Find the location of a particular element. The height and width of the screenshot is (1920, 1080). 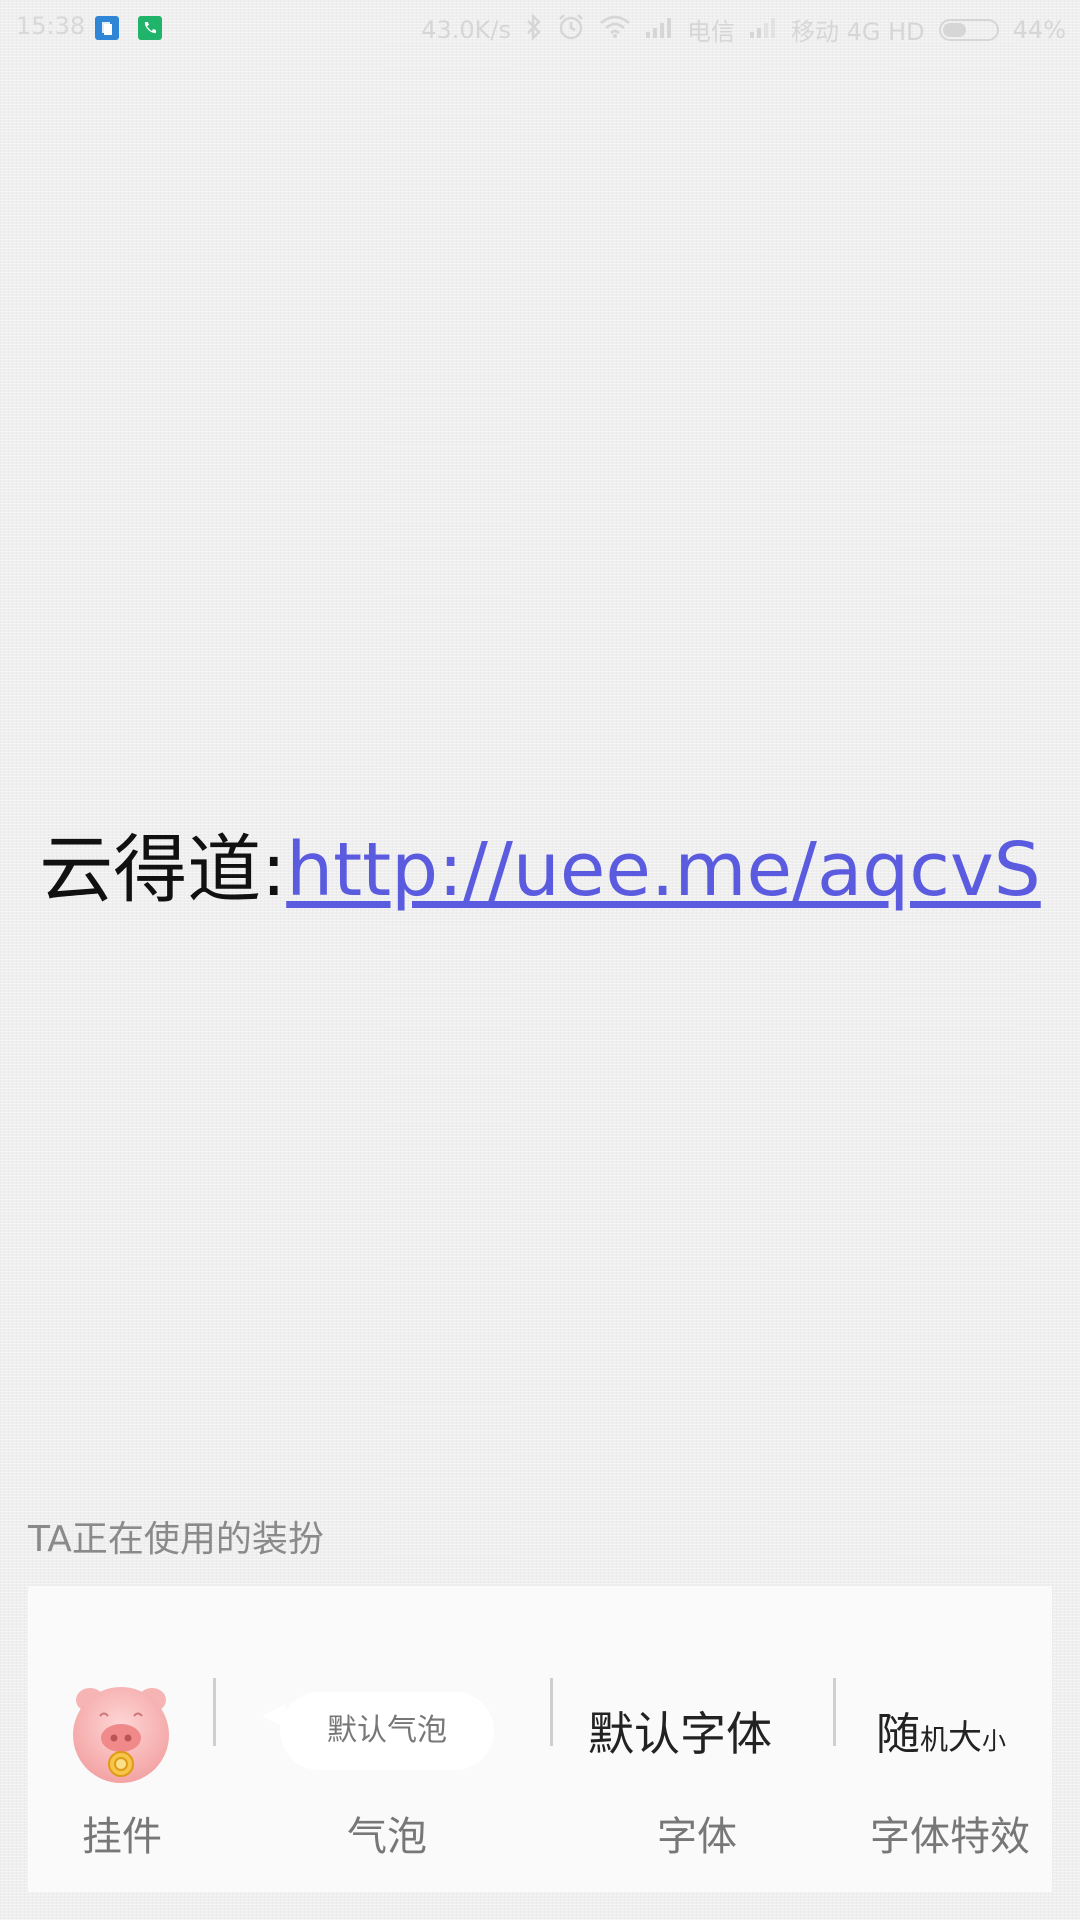

decor-item-label: 气泡 is located at coordinates (387, 1837).